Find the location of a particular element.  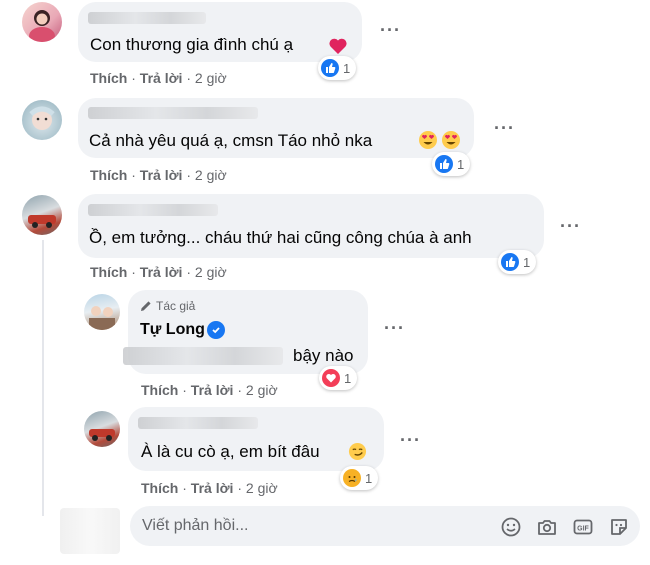

sad-icon is located at coordinates (352, 478).